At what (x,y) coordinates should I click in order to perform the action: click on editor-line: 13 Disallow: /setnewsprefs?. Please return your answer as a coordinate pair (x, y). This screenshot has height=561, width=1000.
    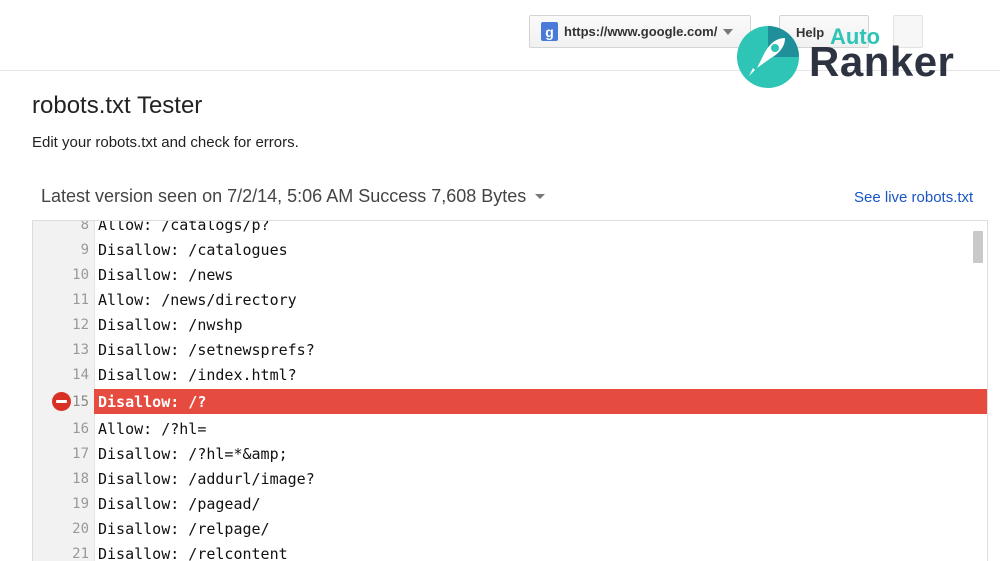
    Looking at the image, I should click on (510, 349).